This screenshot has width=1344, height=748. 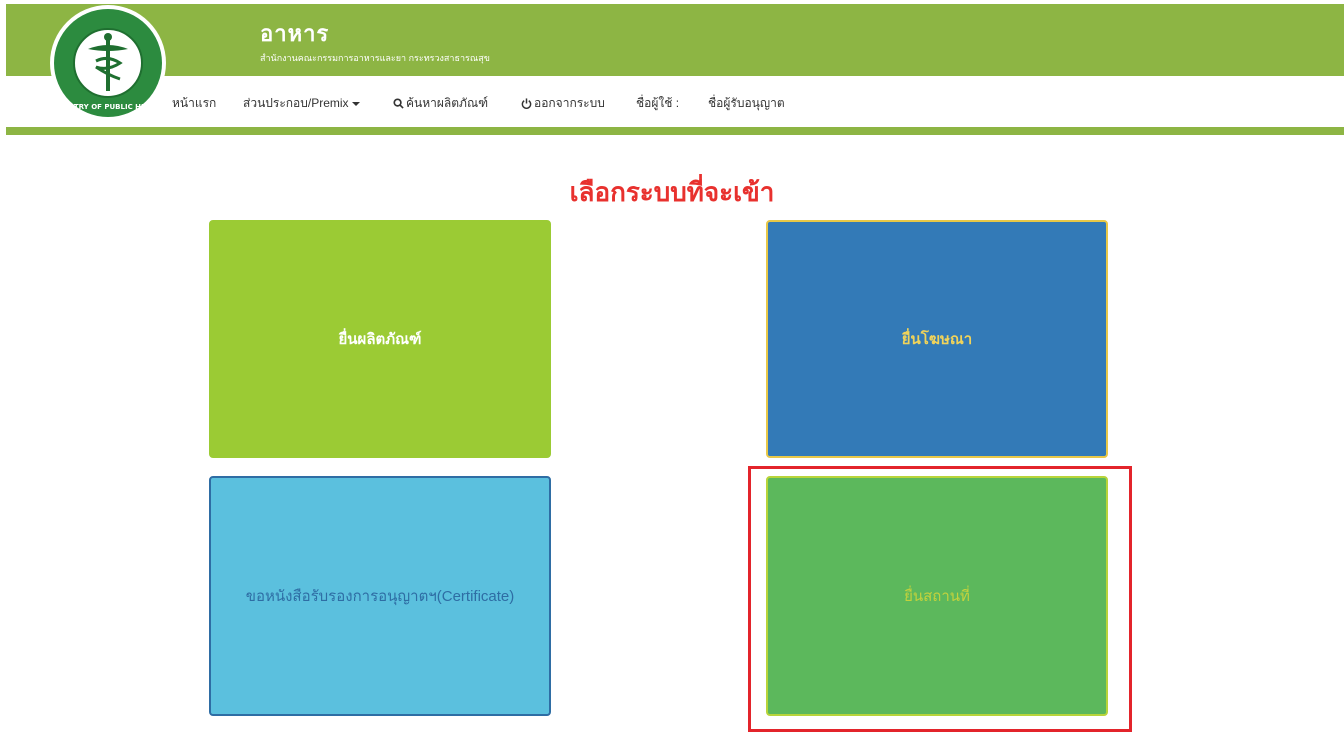 I want to click on submit-product-button: ยื่นผลิตภัณฑ์, so click(x=380, y=339).